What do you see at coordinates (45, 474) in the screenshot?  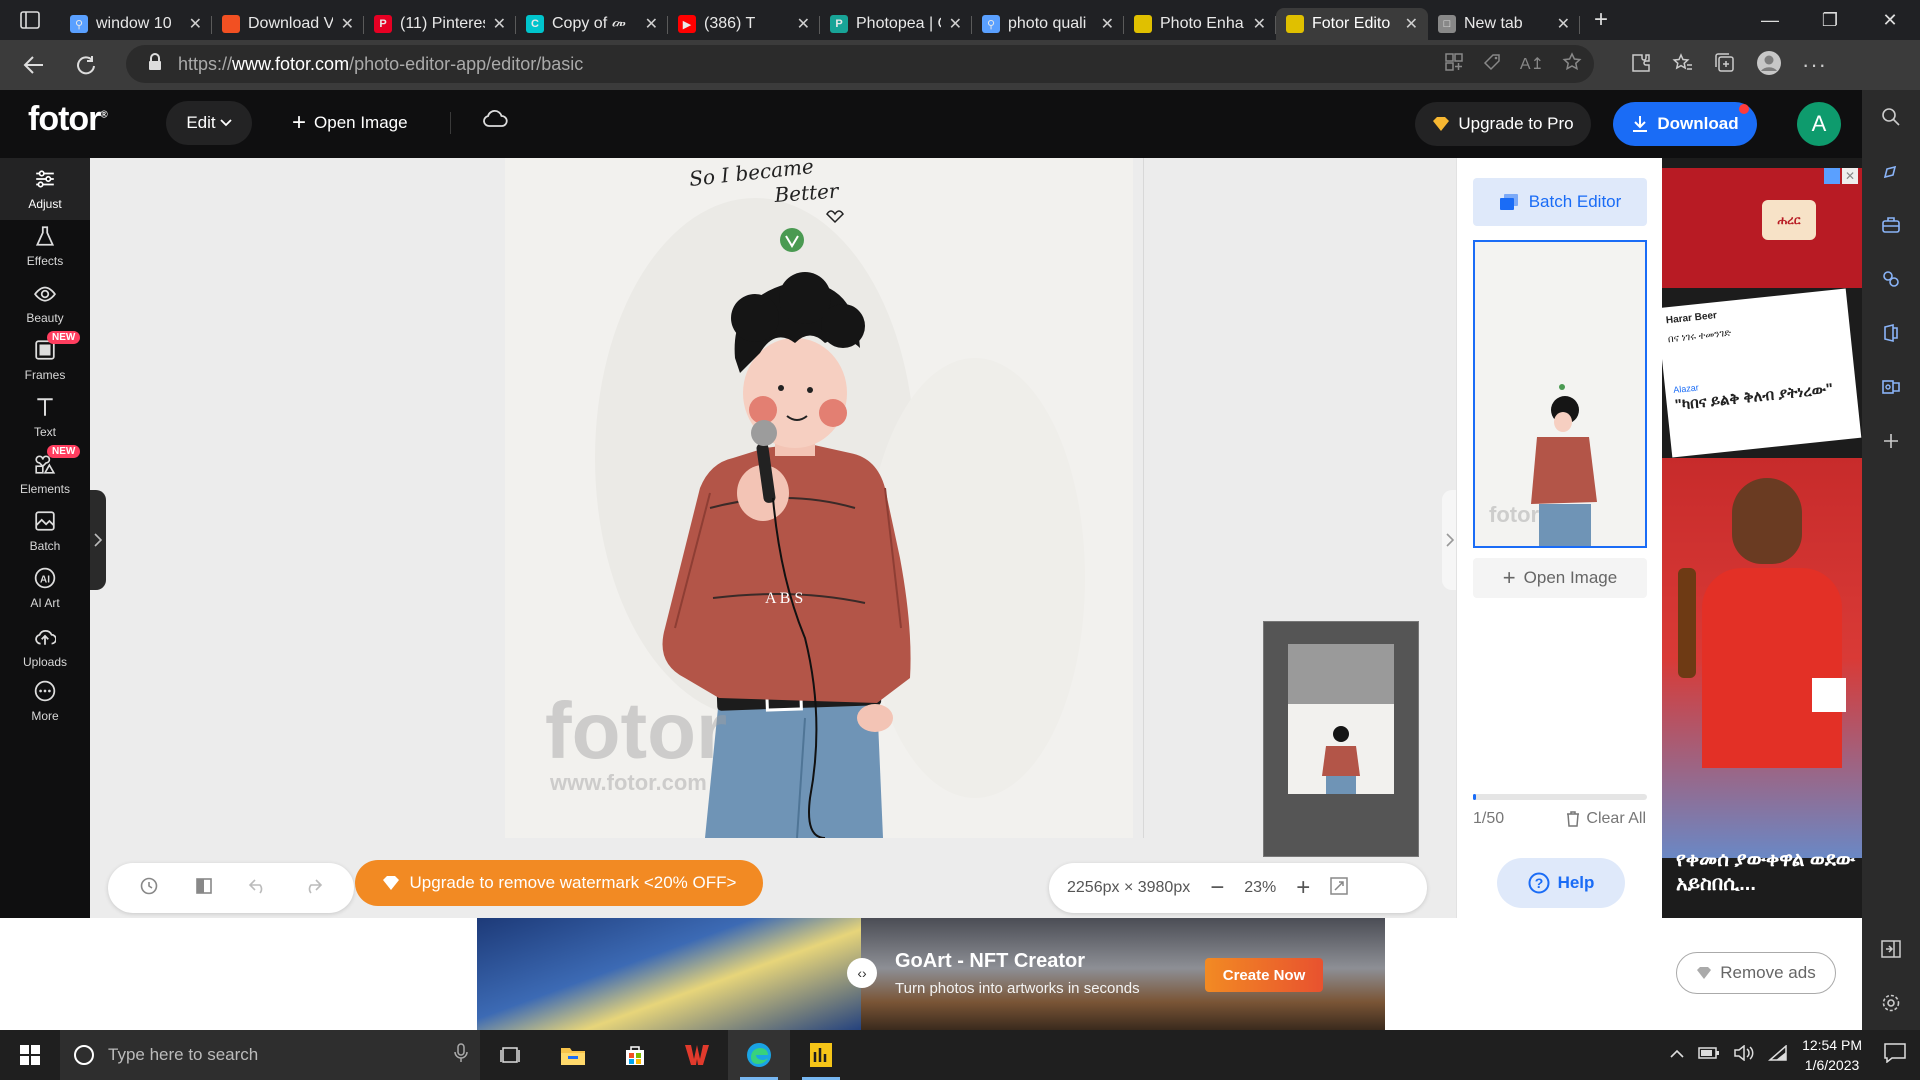 I see `tool-elements: Elements NEW` at bounding box center [45, 474].